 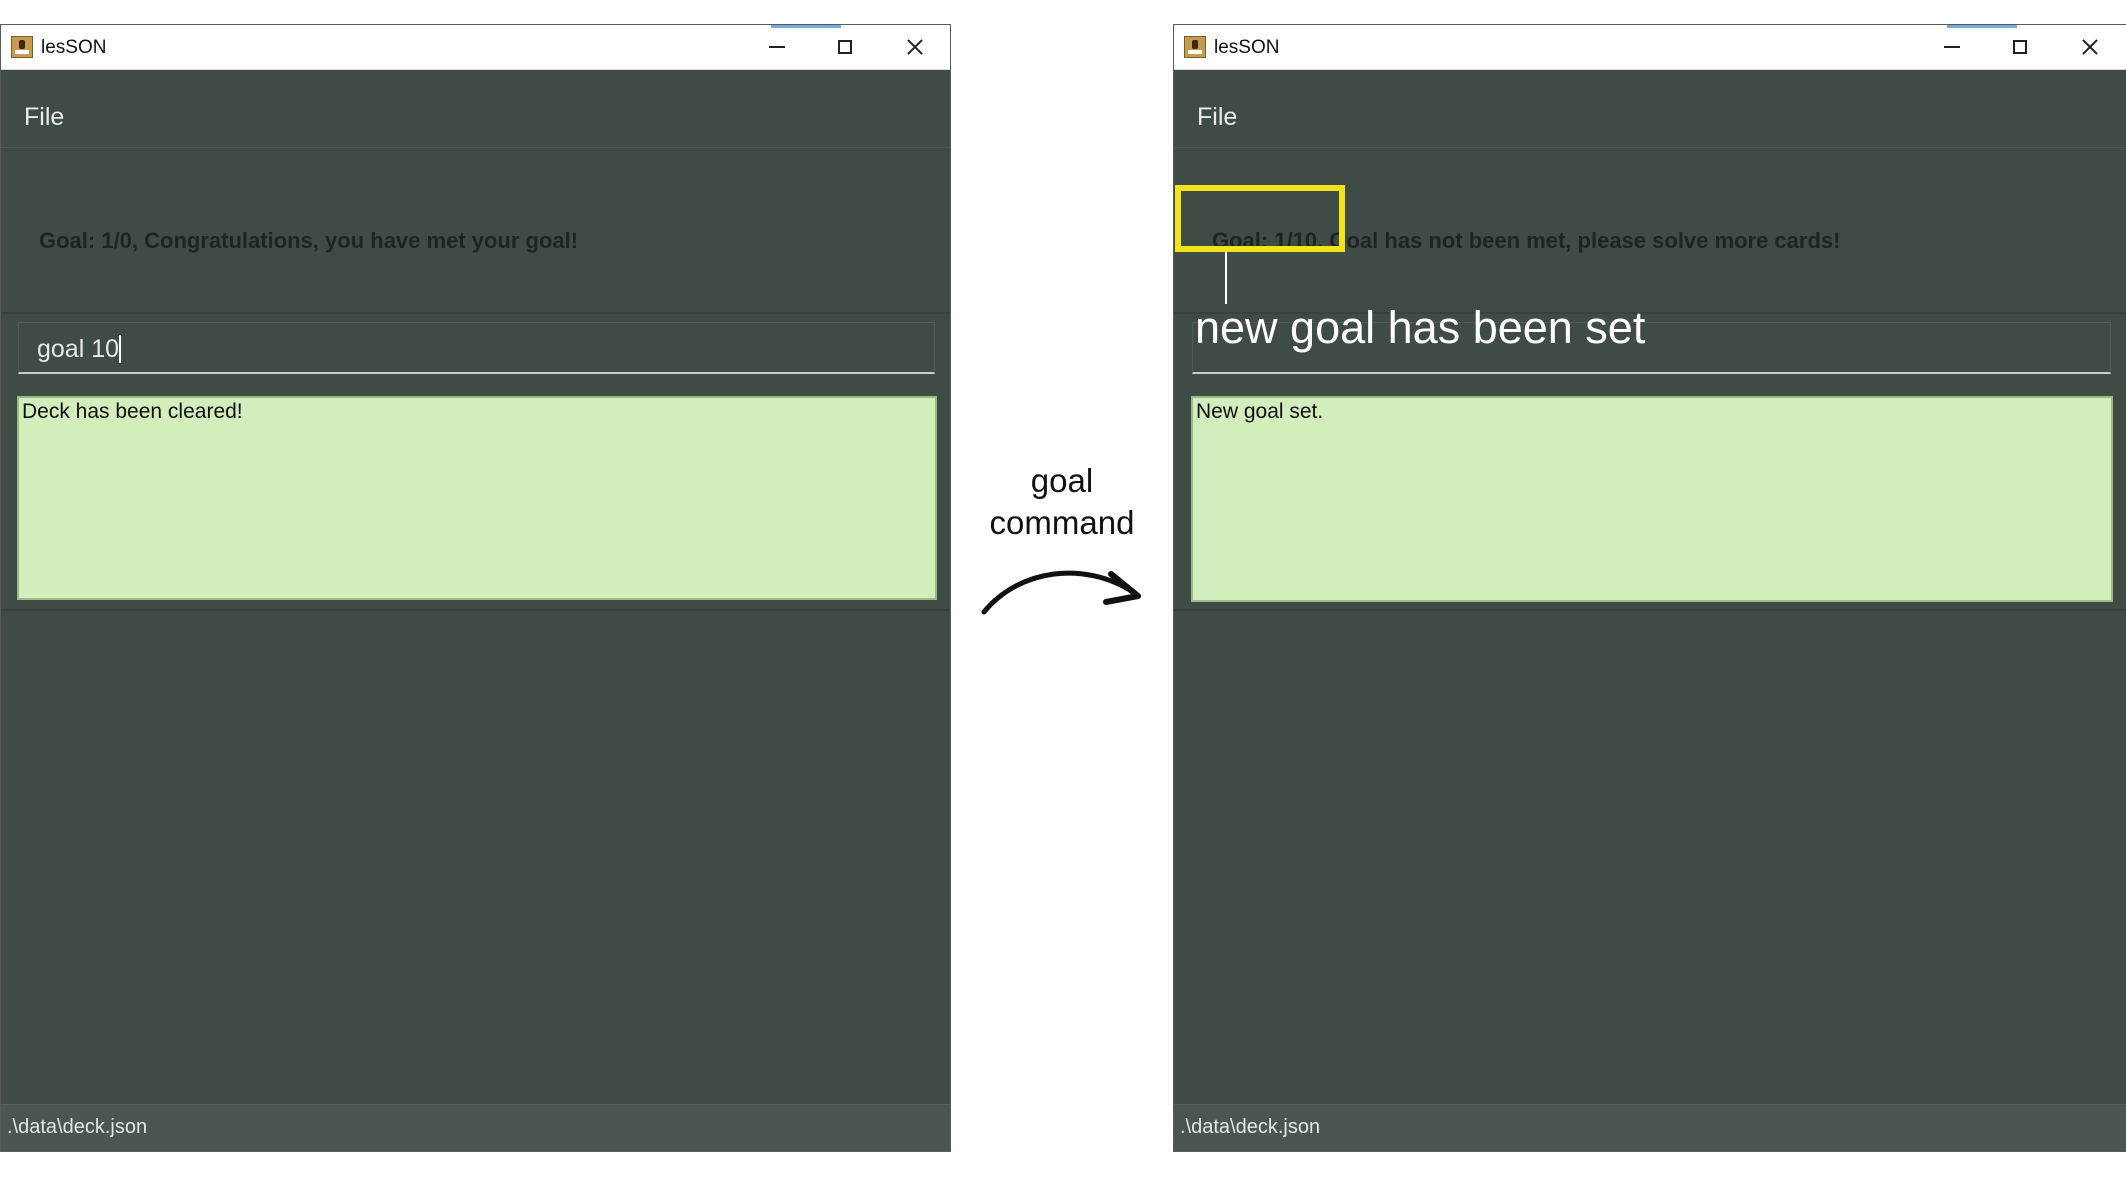 I want to click on callout-line, so click(x=1226, y=278).